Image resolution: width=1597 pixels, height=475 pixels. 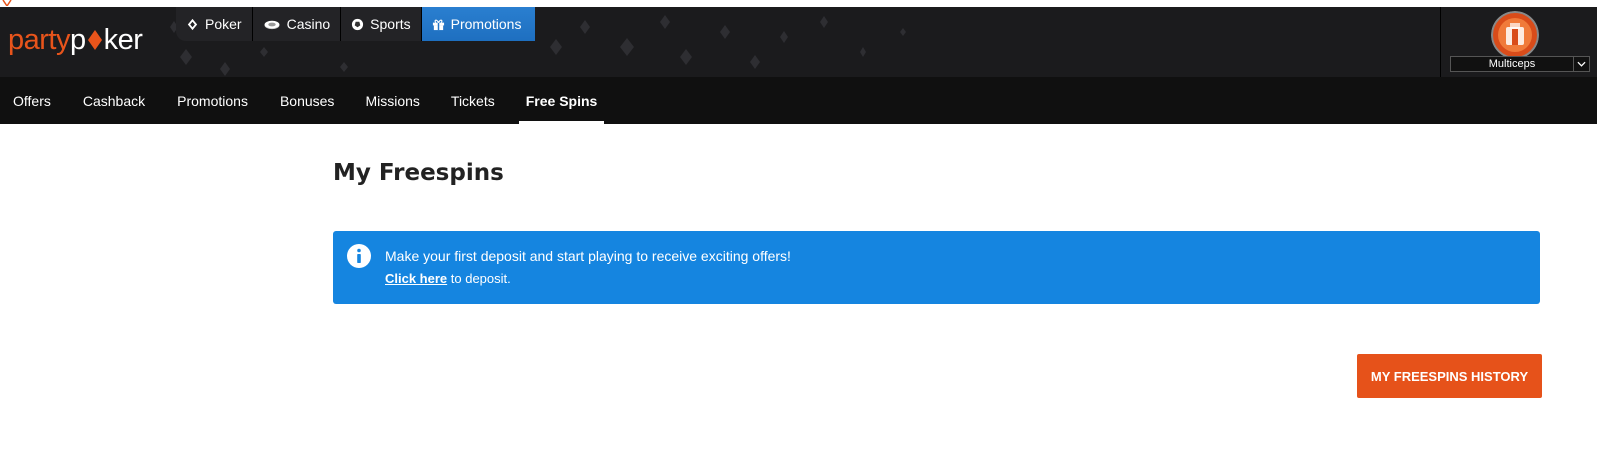 What do you see at coordinates (390, 24) in the screenshot?
I see `product-tab-label: Sports` at bounding box center [390, 24].